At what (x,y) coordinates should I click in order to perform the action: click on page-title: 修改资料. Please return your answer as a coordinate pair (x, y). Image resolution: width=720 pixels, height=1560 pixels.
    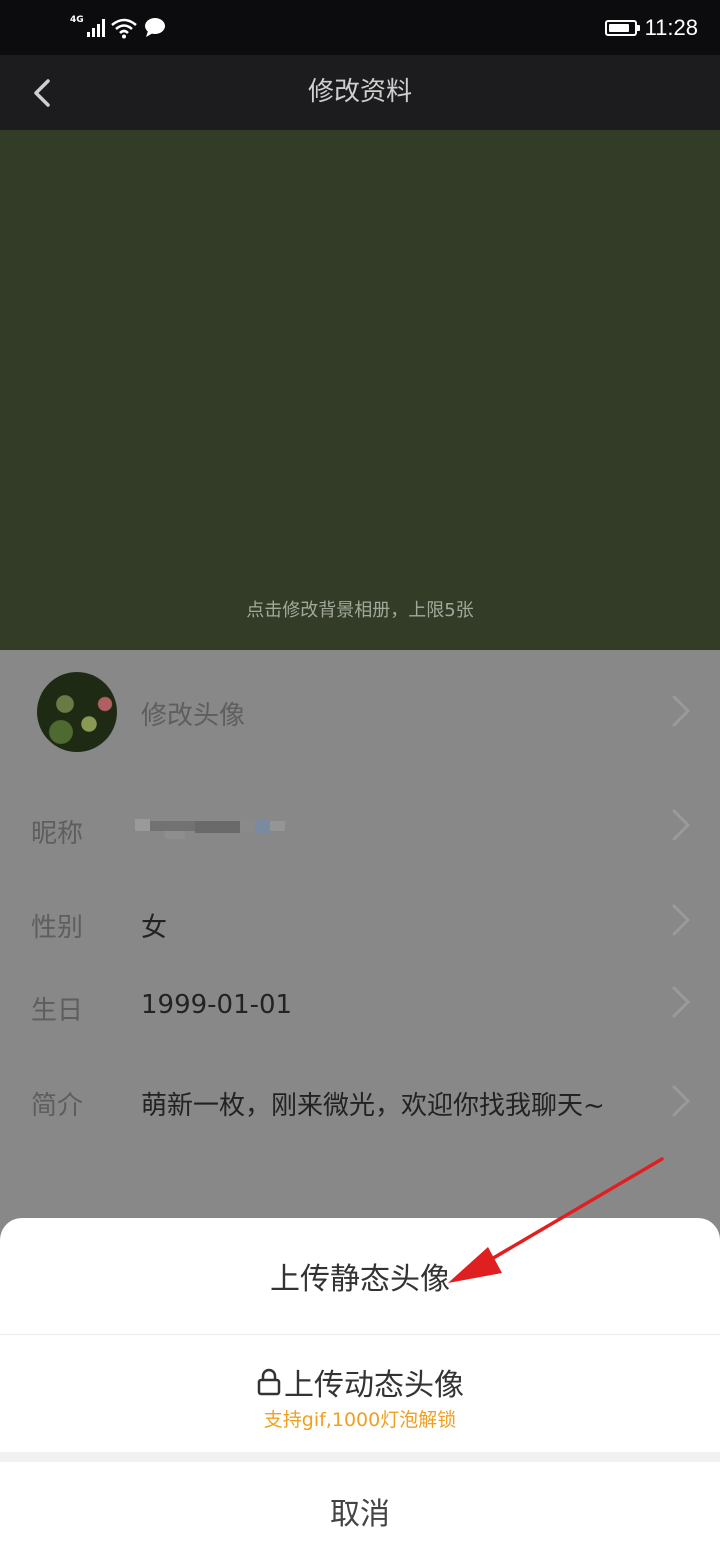
    Looking at the image, I should click on (359, 92).